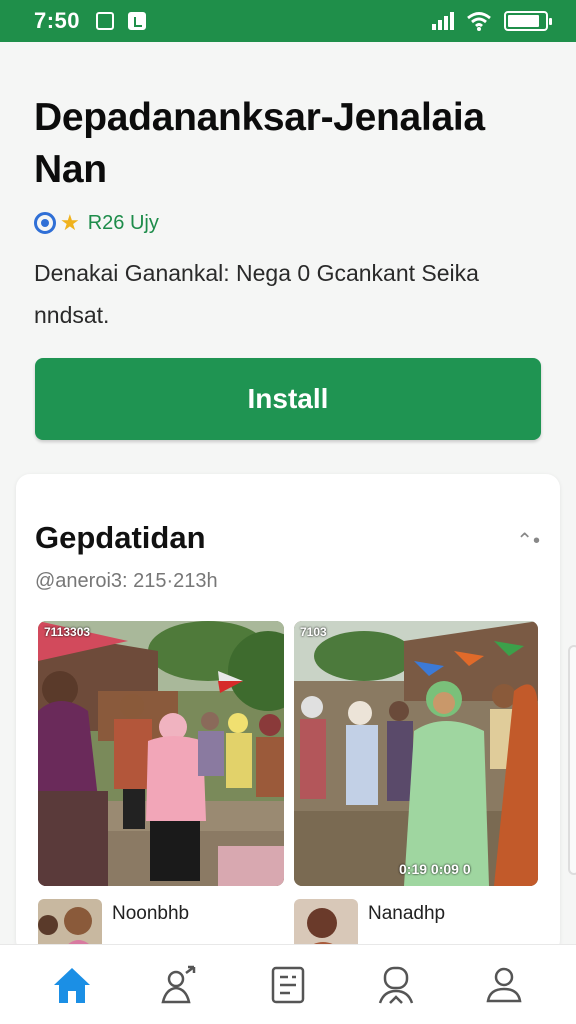 This screenshot has height=1024, width=576. Describe the element at coordinates (57, 20) in the screenshot. I see `status-time: 7:50` at that location.